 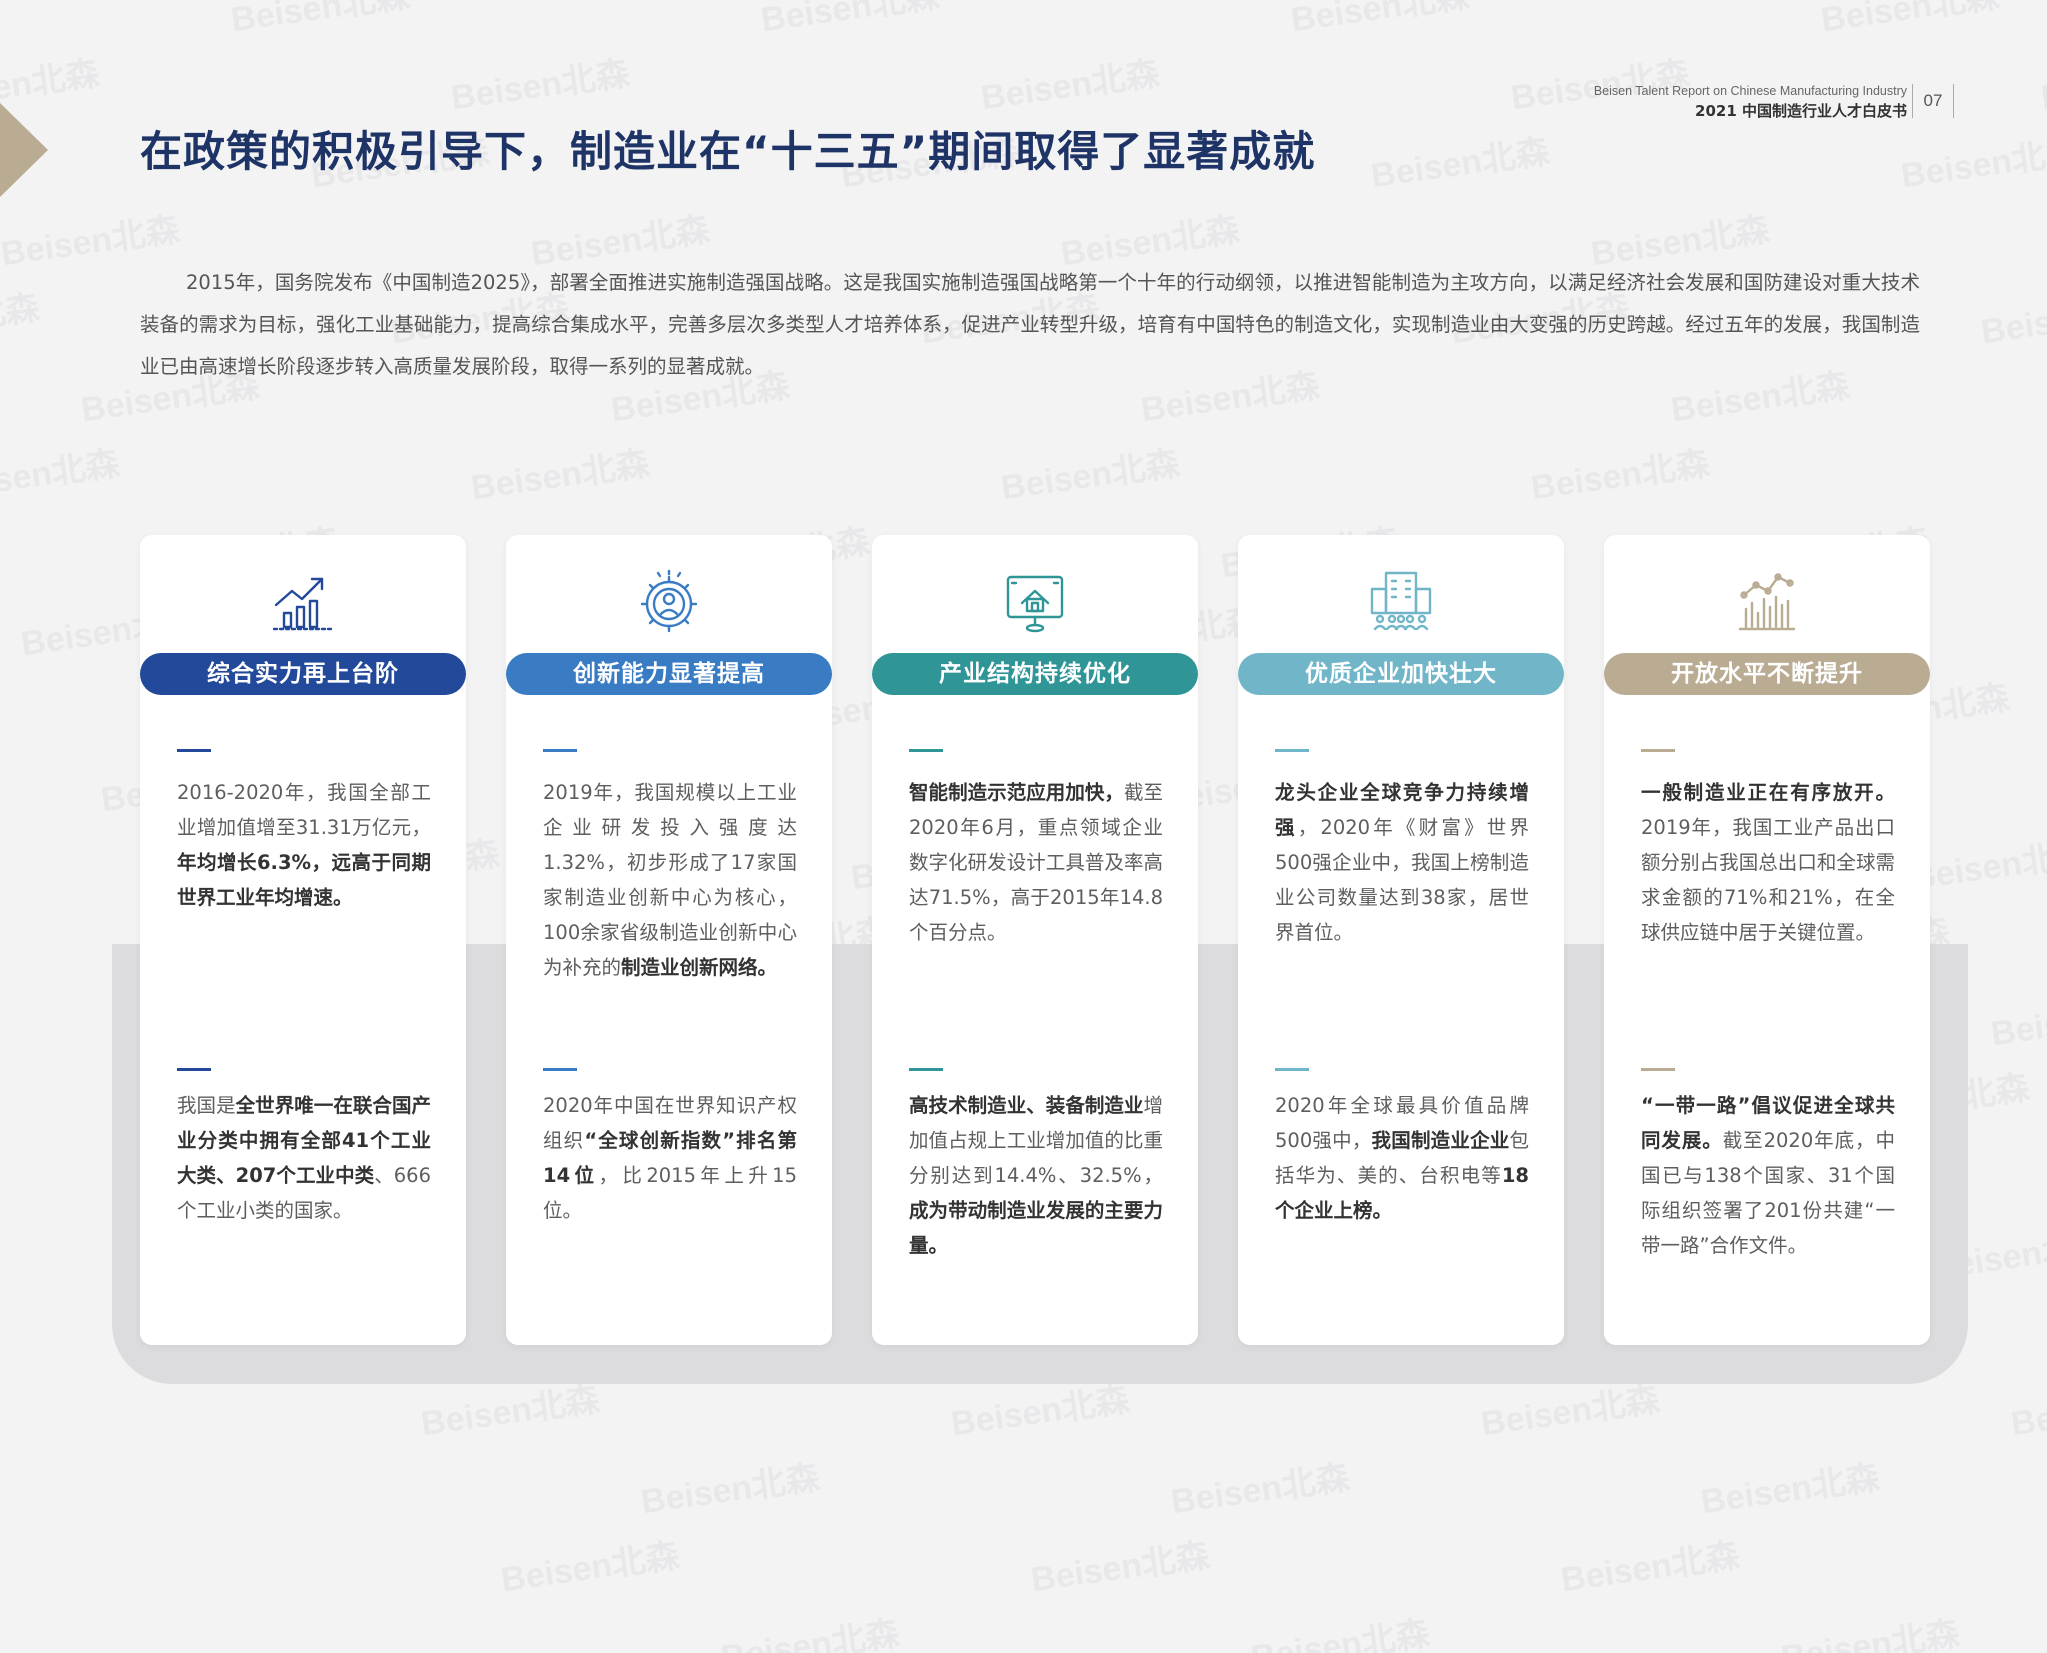 I want to click on card-label: 开放水平不断提升, so click(x=1767, y=674).